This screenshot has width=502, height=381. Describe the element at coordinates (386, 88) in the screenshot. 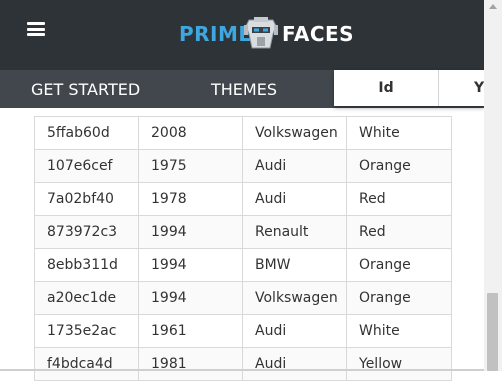

I see `column-header-id: Id` at that location.